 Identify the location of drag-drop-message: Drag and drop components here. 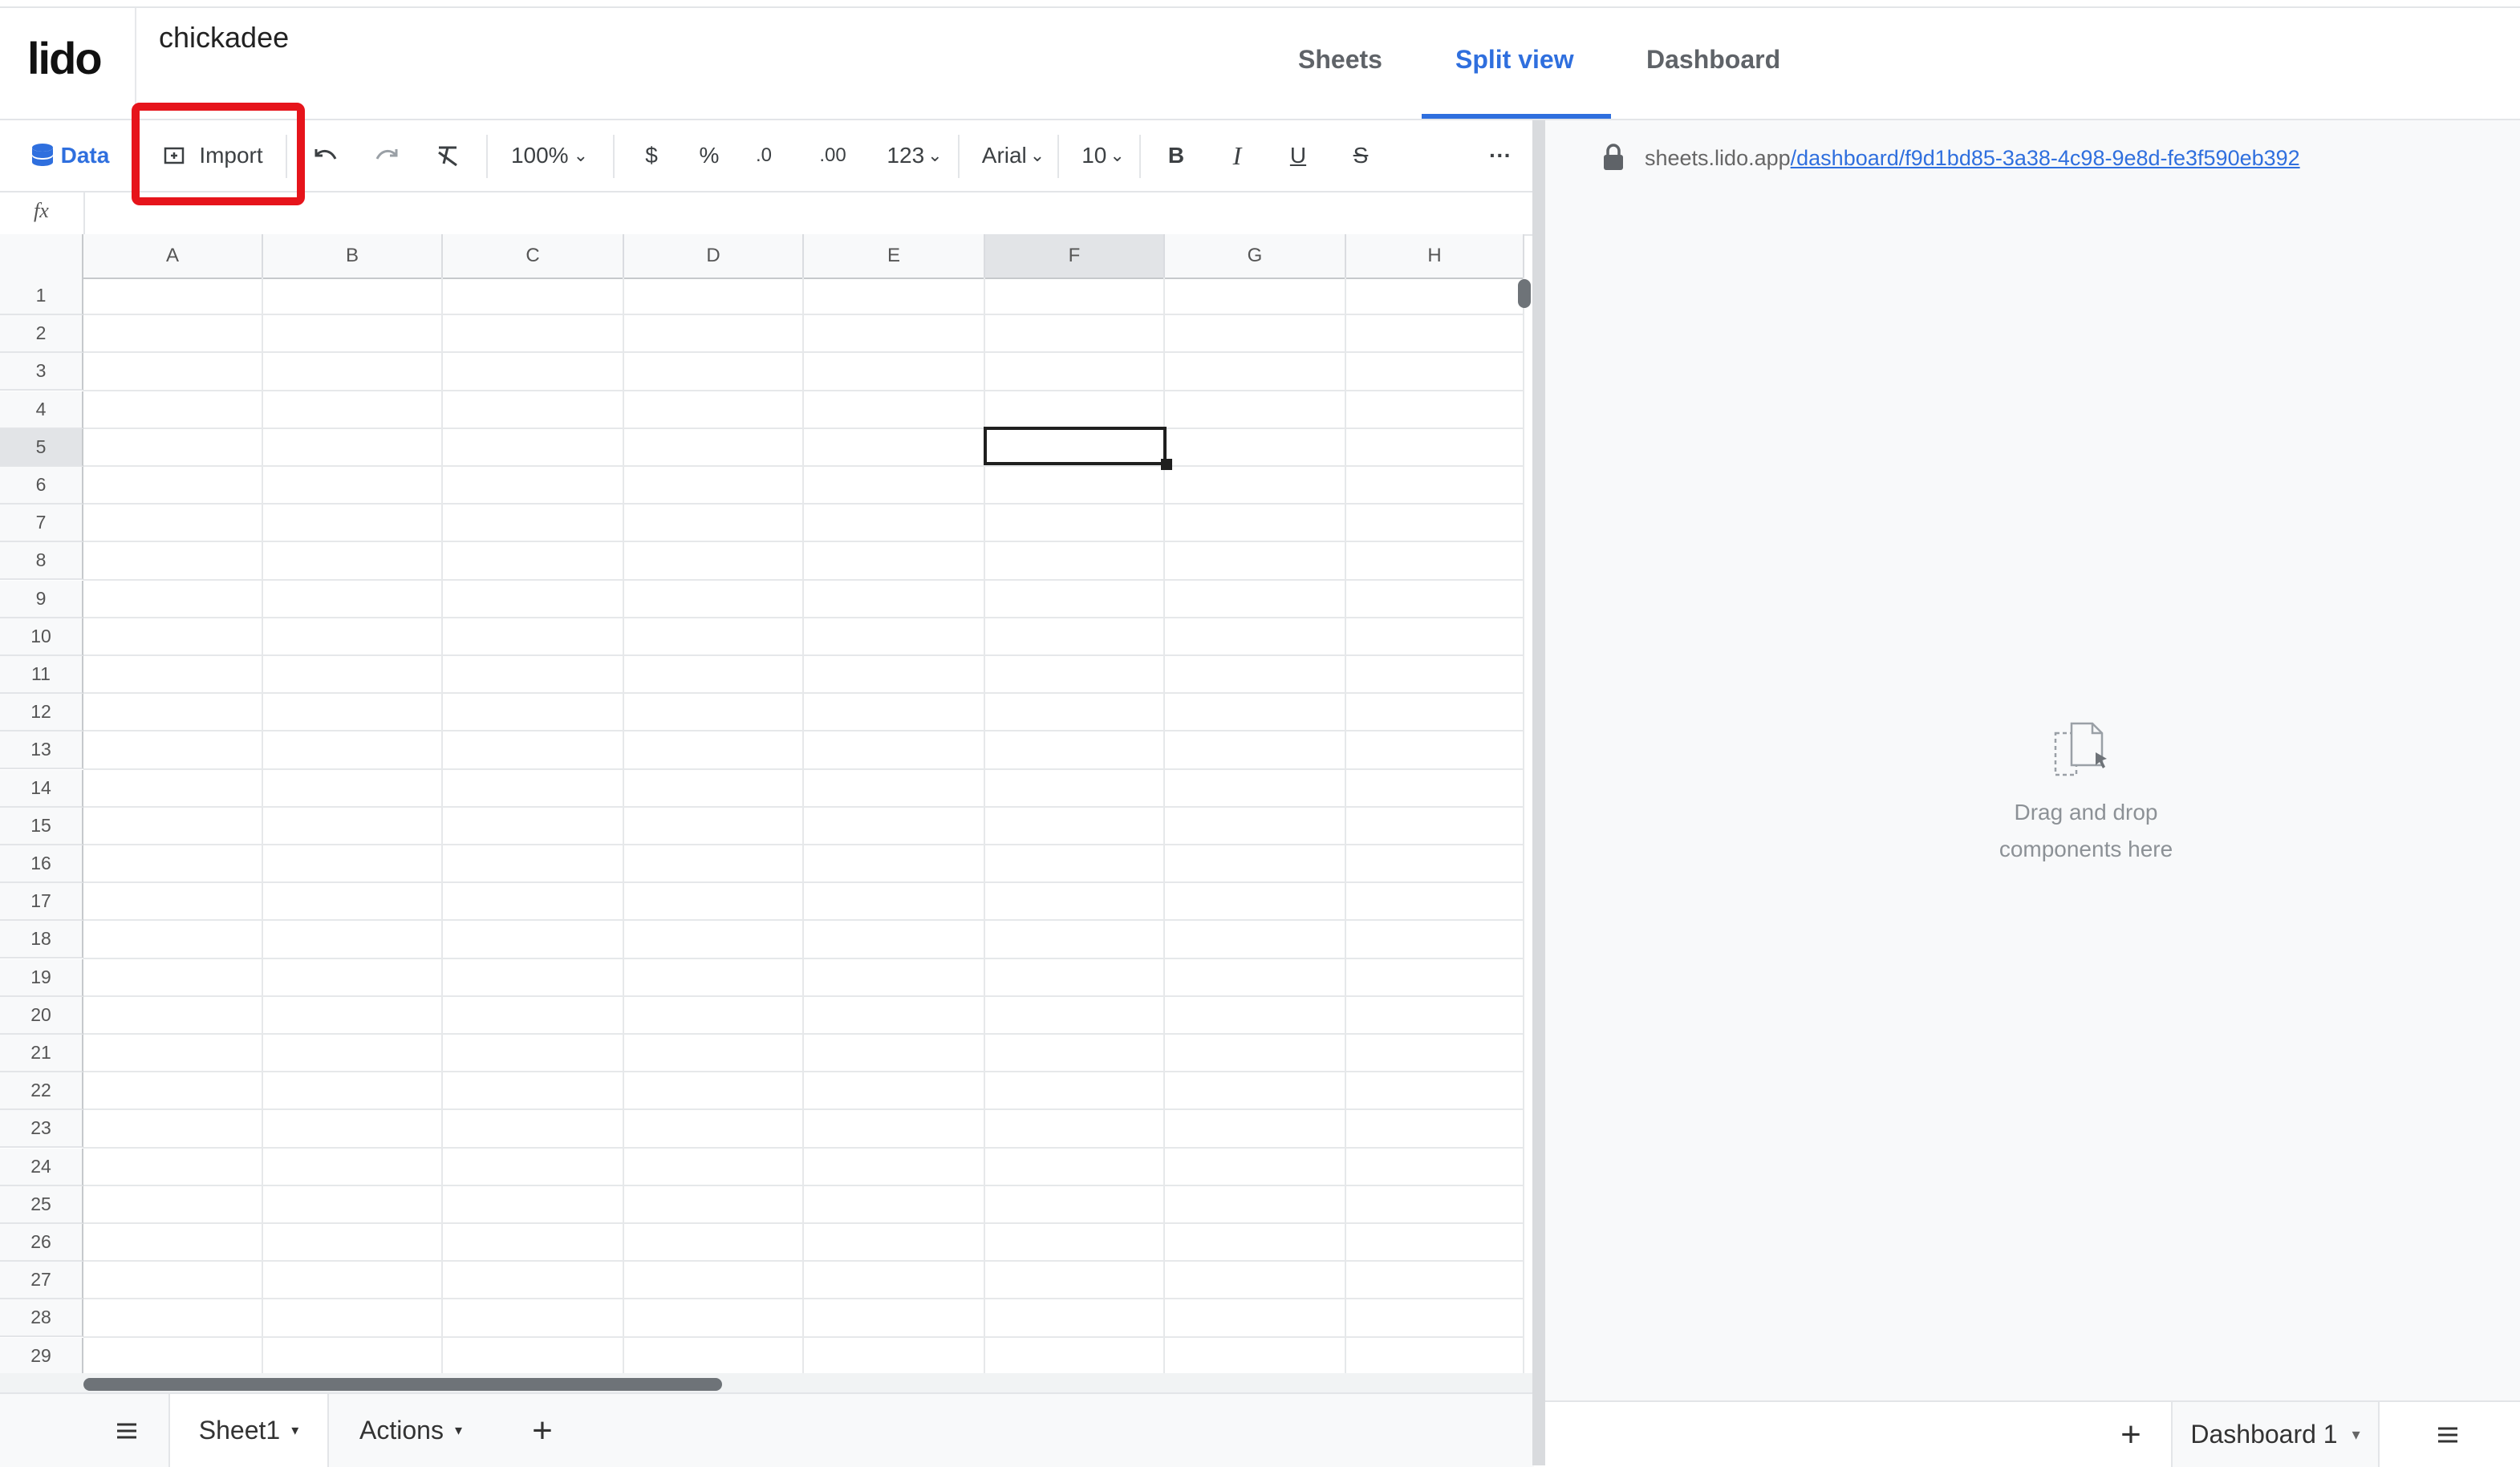
(2086, 831).